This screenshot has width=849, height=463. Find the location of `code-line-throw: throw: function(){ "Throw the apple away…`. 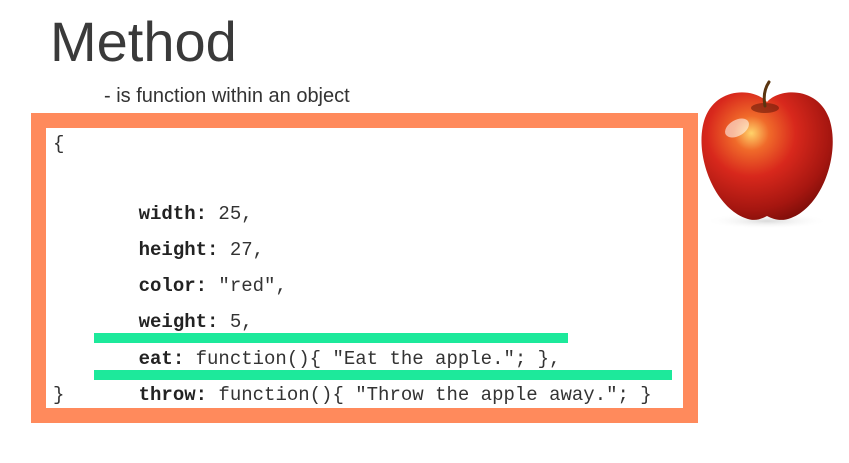

code-line-throw: throw: function(){ "Throw the apple away… is located at coordinates (372, 381).